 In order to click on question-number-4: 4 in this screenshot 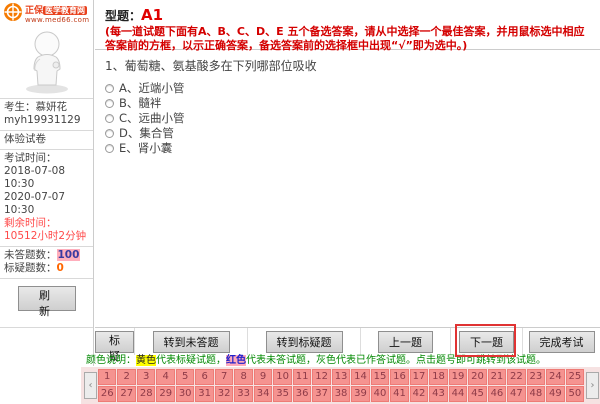, I will do `click(165, 377)`.